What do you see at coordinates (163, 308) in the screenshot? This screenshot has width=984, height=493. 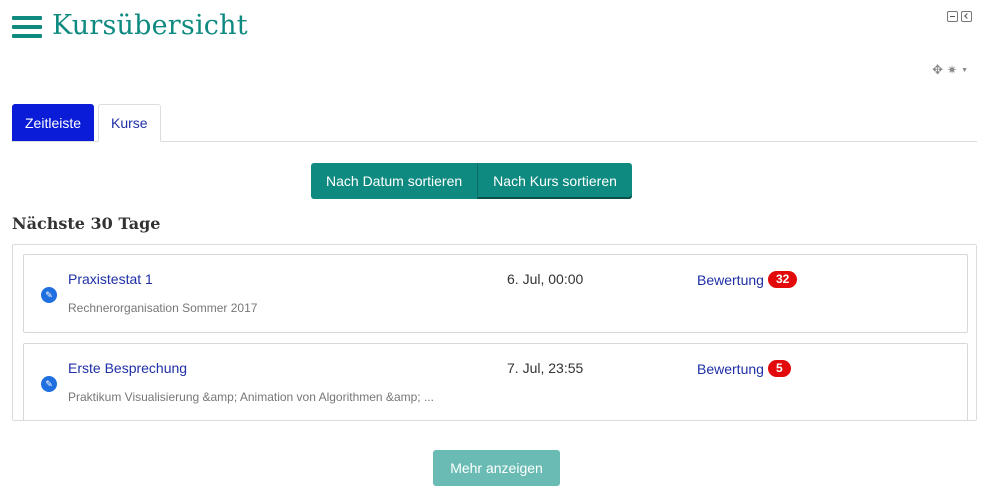 I see `event-course: Rechnerorganisation Sommer 2017` at bounding box center [163, 308].